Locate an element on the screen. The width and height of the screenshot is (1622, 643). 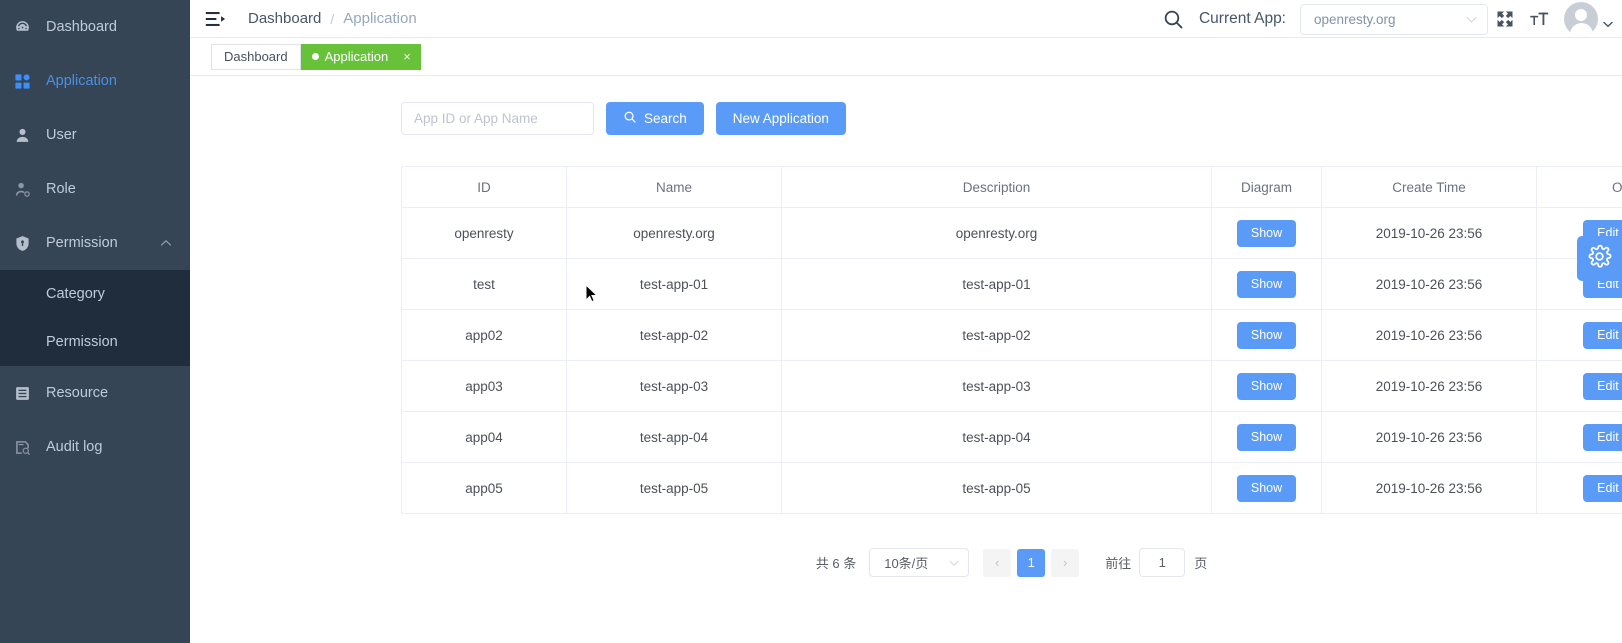
cell-name: test-app-05 is located at coordinates (674, 488).